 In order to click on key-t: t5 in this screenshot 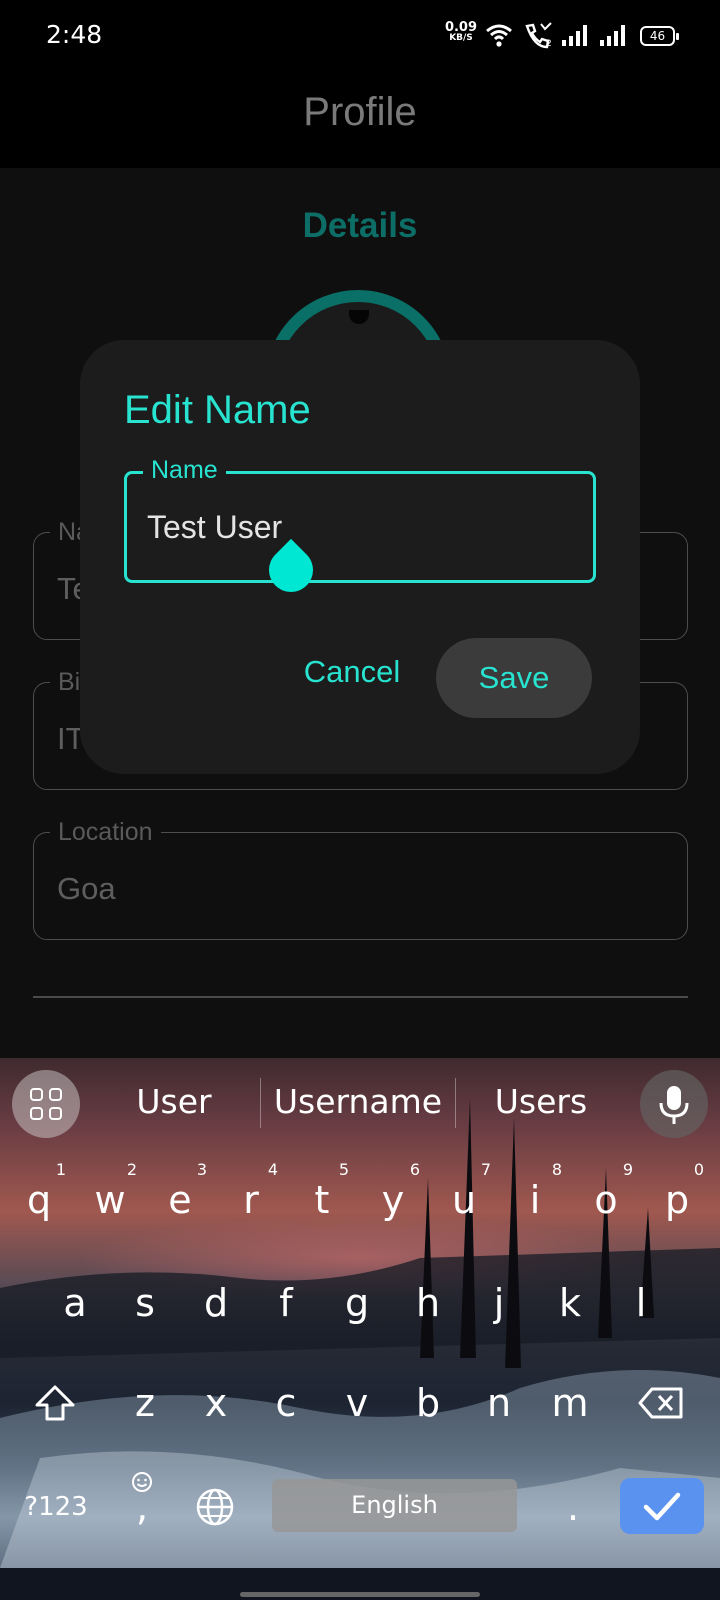, I will do `click(322, 1200)`.